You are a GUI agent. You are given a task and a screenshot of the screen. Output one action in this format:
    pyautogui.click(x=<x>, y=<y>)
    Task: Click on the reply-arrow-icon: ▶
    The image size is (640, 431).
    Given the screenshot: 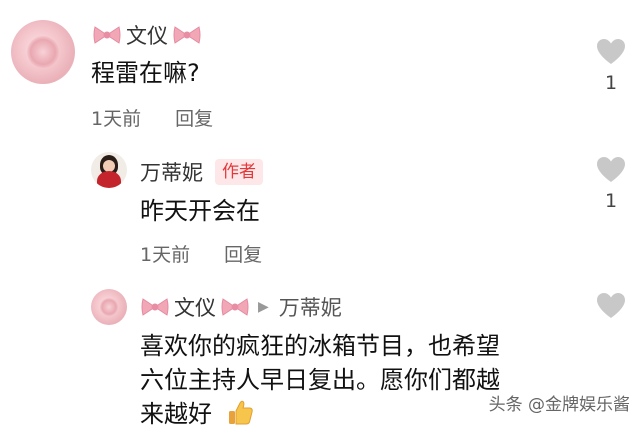 What is the action you would take?
    pyautogui.click(x=263, y=307)
    